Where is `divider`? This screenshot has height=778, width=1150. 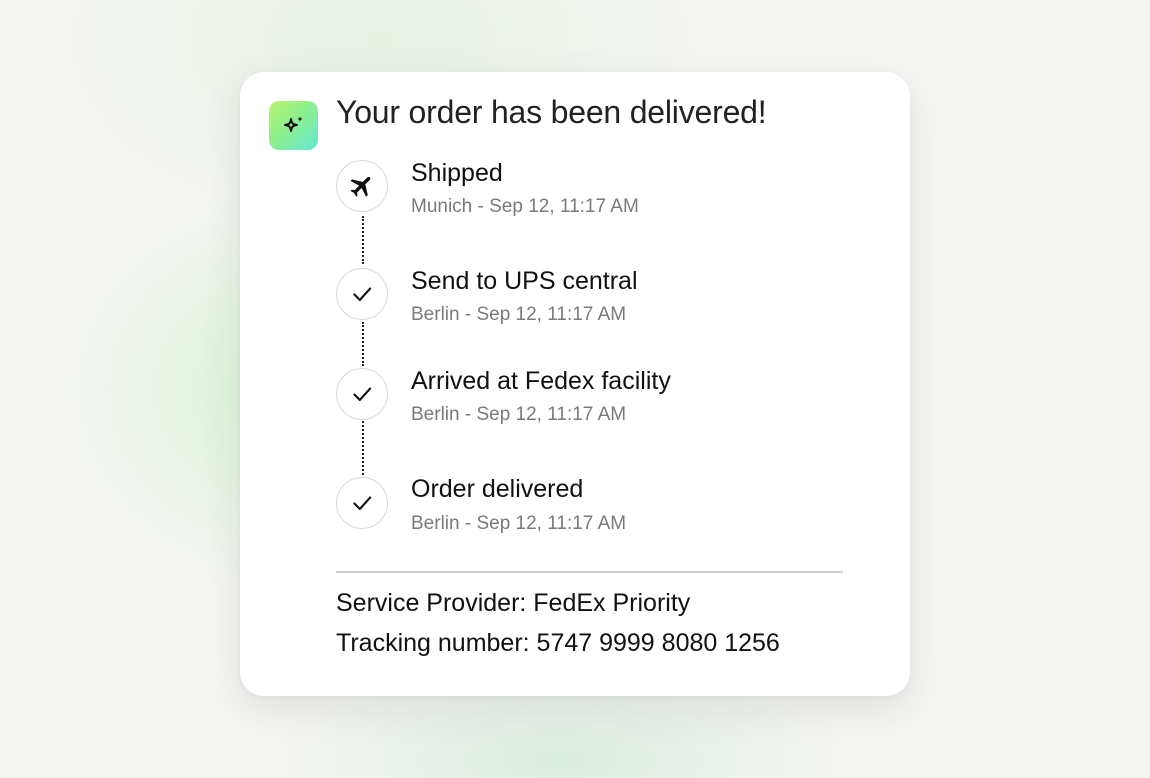
divider is located at coordinates (589, 572).